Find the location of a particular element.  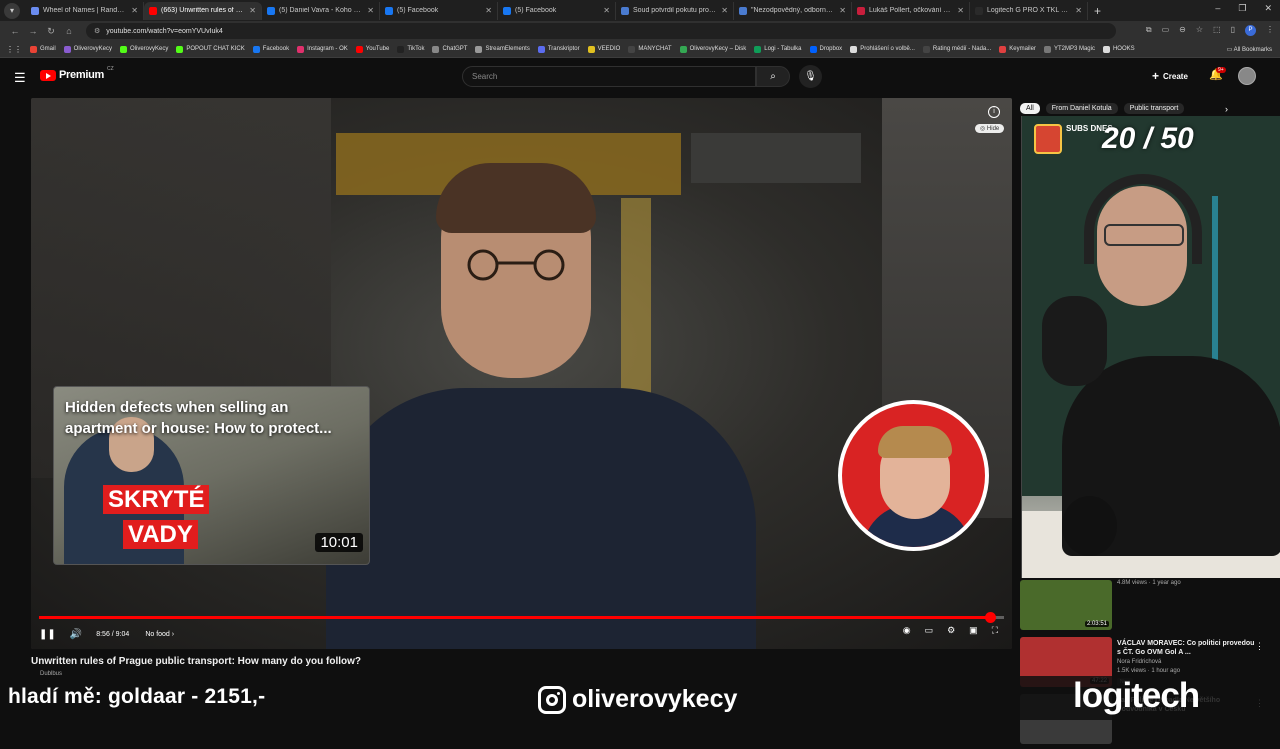

settings-gear-icon: ⚙ is located at coordinates (951, 630).